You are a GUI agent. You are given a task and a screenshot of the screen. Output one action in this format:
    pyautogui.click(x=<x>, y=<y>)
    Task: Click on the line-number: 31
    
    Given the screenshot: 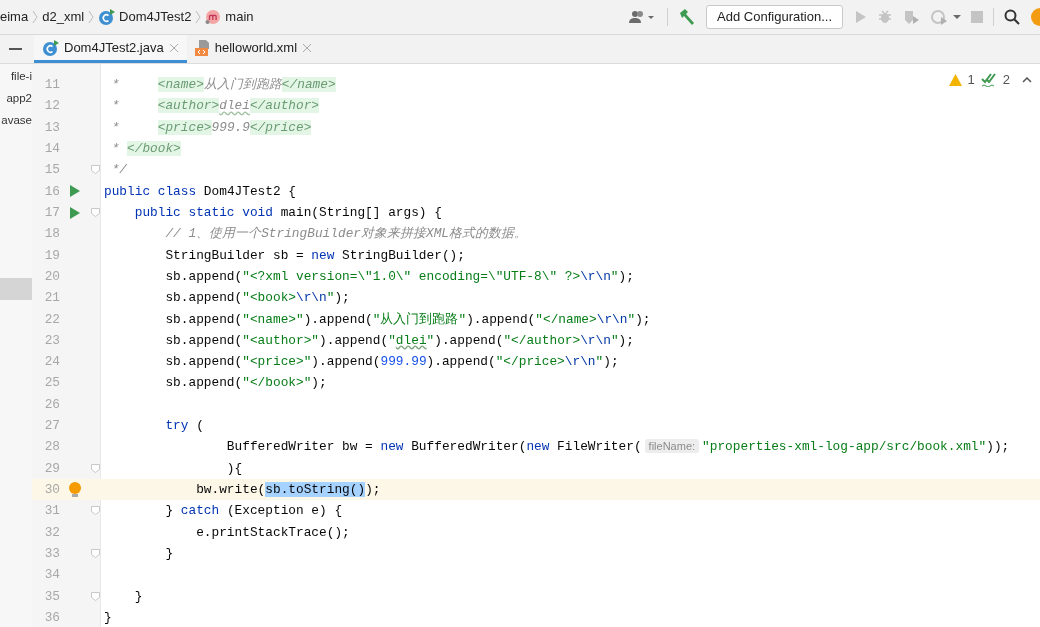 What is the action you would take?
    pyautogui.click(x=52, y=511)
    